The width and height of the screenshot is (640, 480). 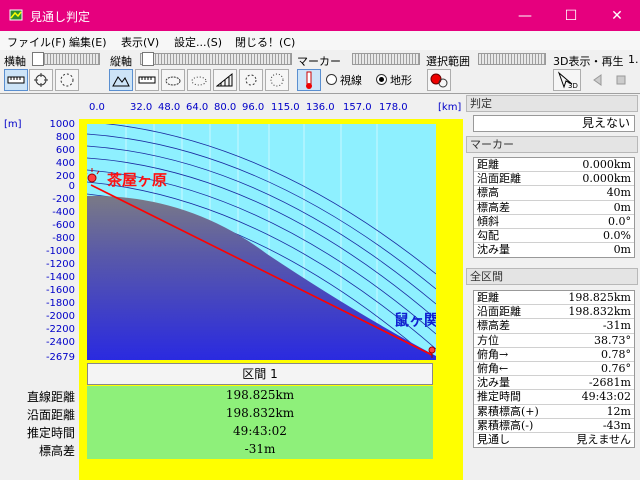 What do you see at coordinates (633, 59) in the screenshot?
I see `view3d-extra: 1.` at bounding box center [633, 59].